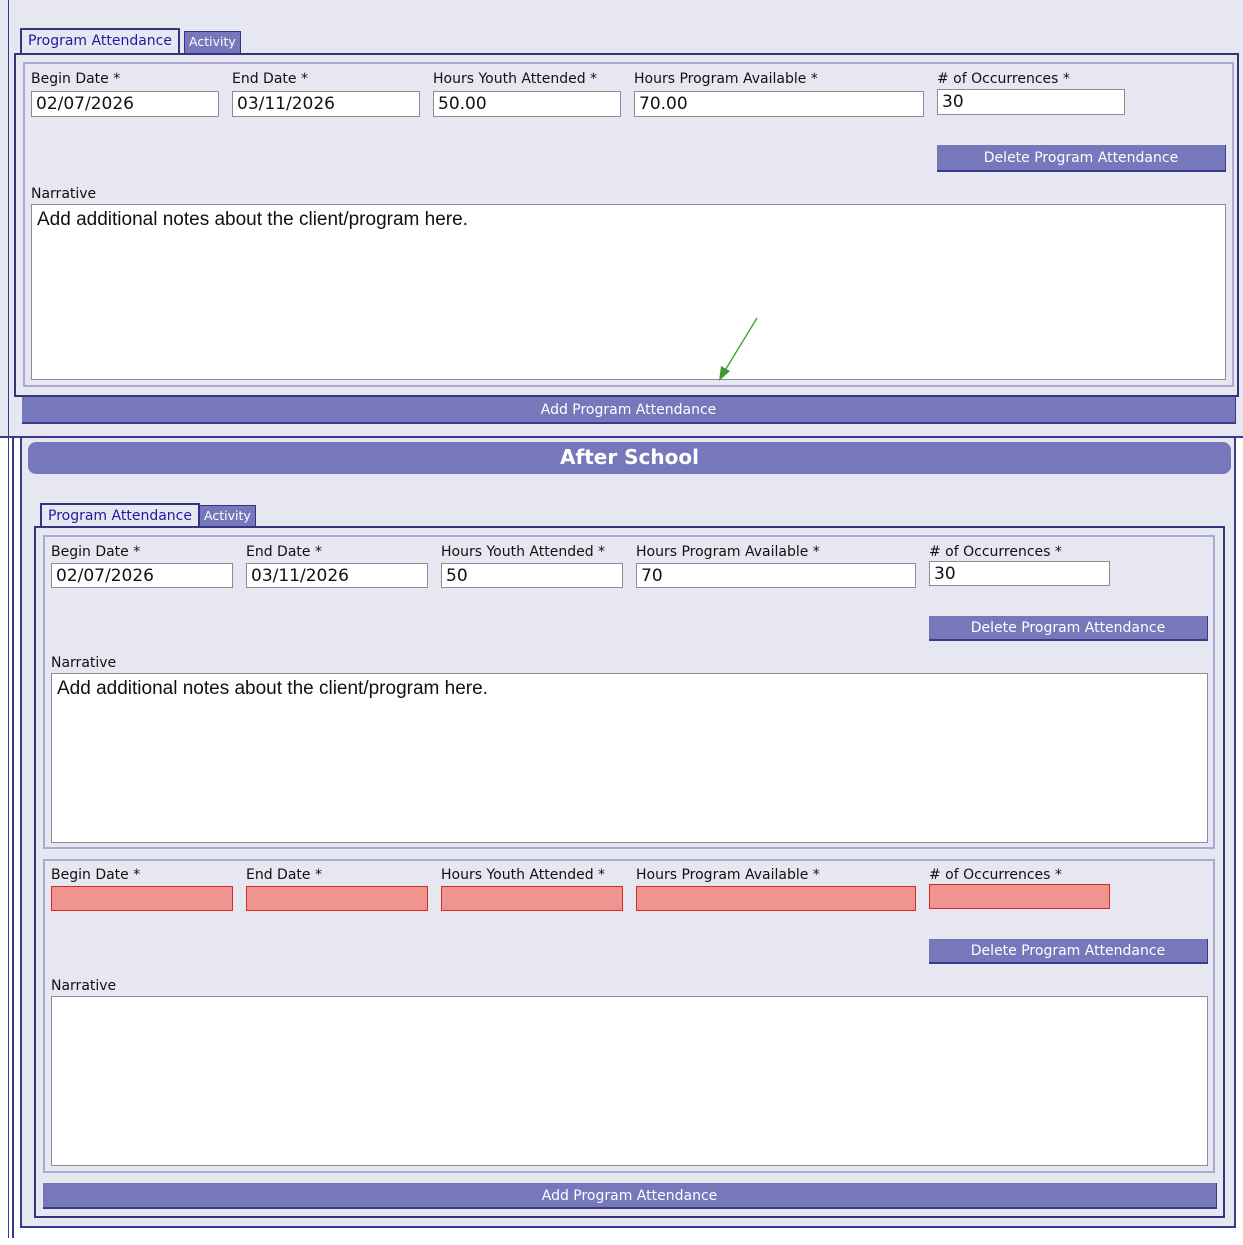 This screenshot has height=1245, width=1243. I want to click on hours-program-field: 70.00, so click(779, 104).